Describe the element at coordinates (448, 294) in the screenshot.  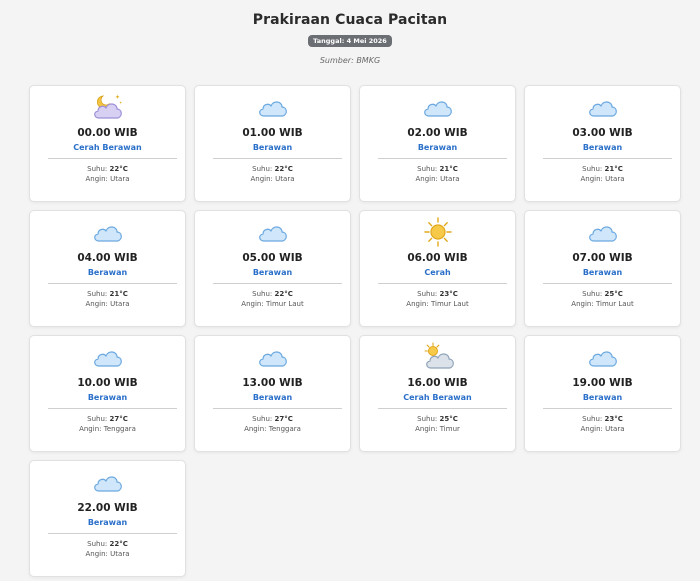
I see `temperature-value: 23°C` at that location.